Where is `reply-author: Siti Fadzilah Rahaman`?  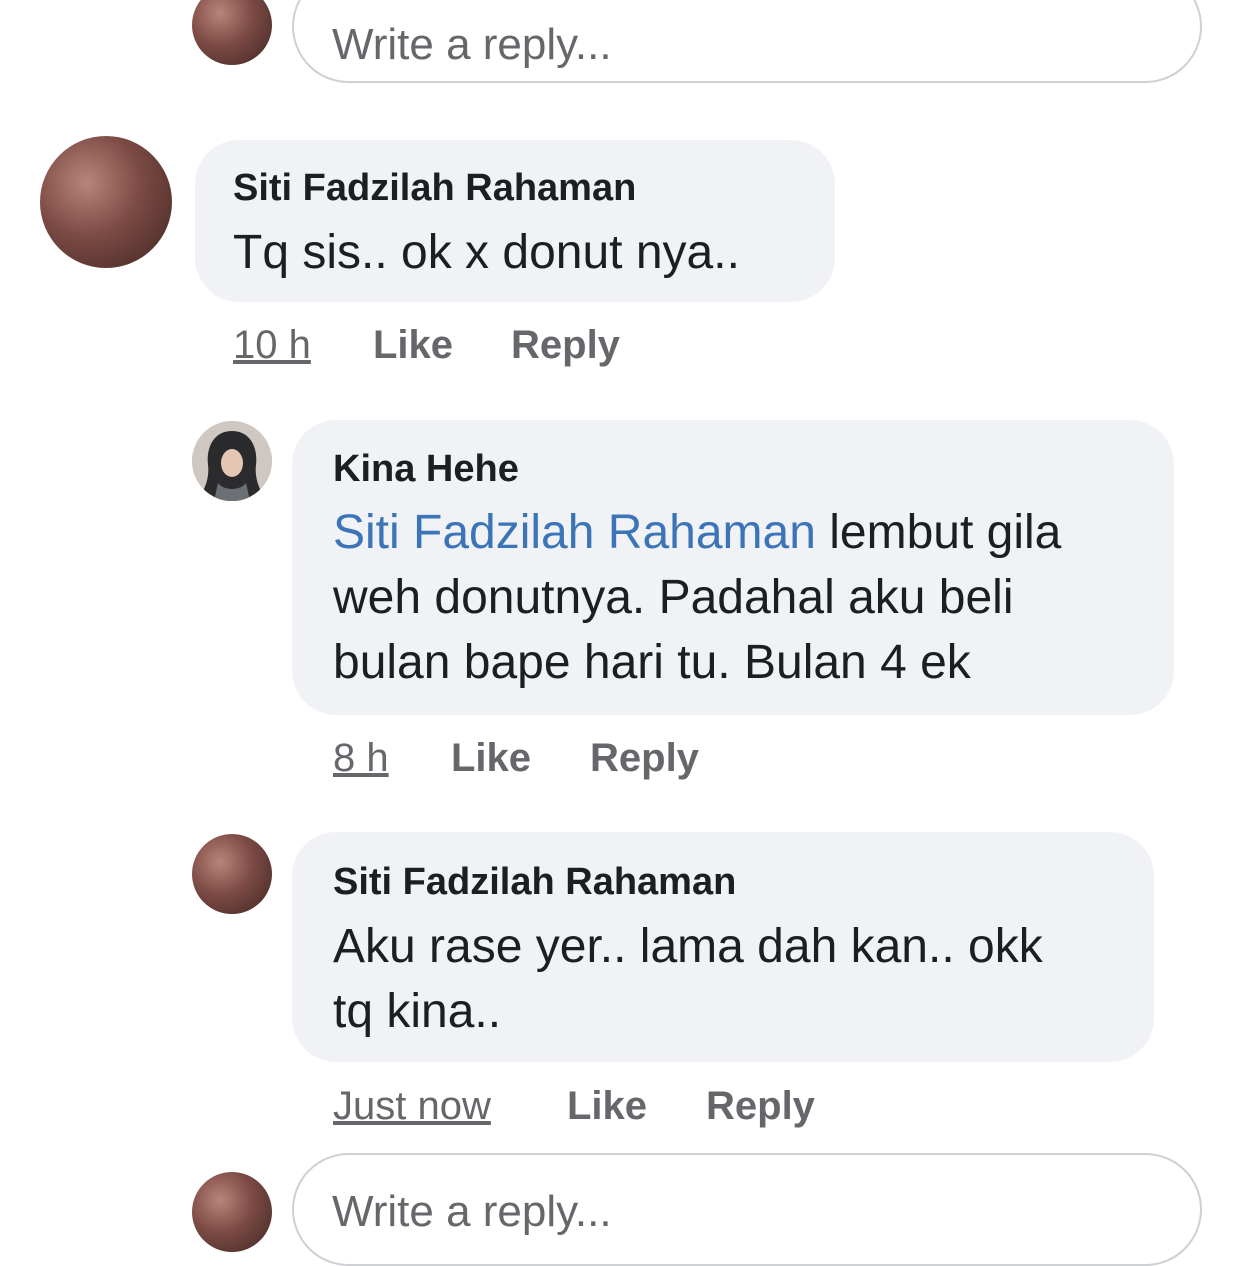 reply-author: Siti Fadzilah Rahaman is located at coordinates (534, 882).